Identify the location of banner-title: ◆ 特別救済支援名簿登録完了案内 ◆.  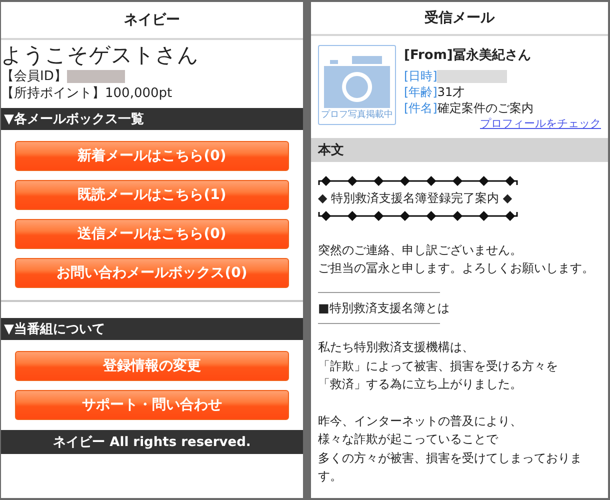
(415, 198).